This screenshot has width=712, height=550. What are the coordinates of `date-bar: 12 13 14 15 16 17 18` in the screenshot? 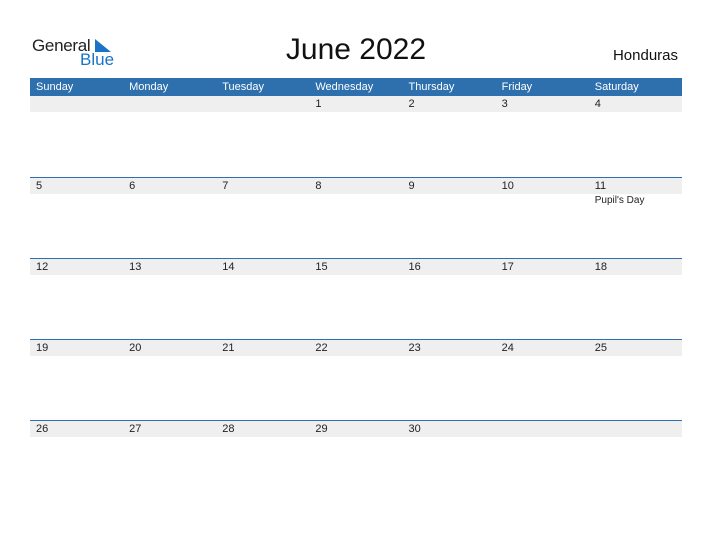 It's located at (356, 266).